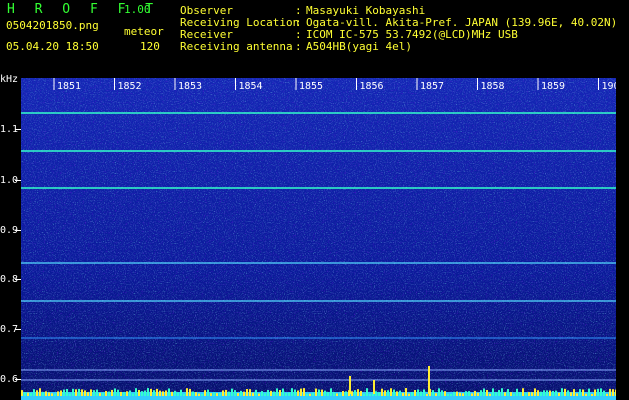 This screenshot has width=629, height=400. What do you see at coordinates (372, 86) in the screenshot?
I see `time-label: 1856` at bounding box center [372, 86].